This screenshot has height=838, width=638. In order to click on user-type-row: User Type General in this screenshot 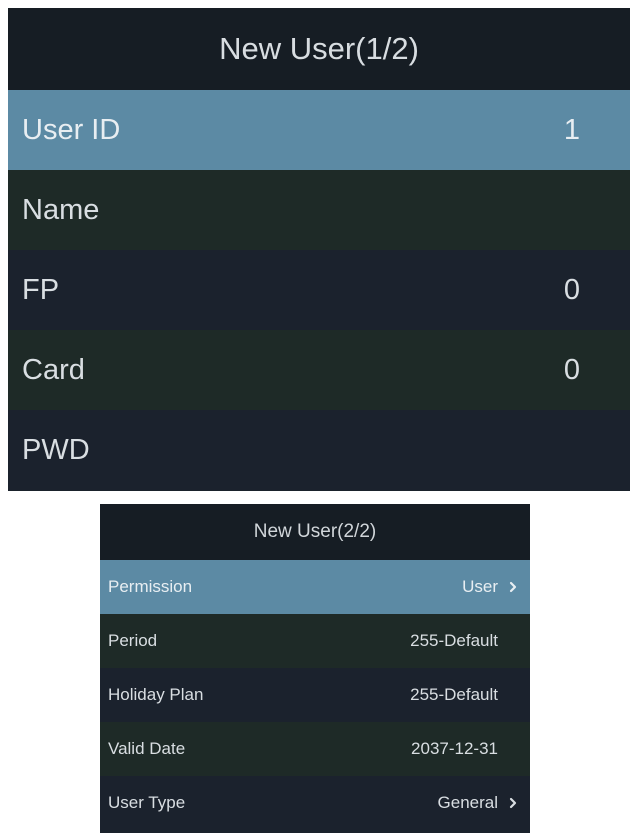, I will do `click(315, 803)`.